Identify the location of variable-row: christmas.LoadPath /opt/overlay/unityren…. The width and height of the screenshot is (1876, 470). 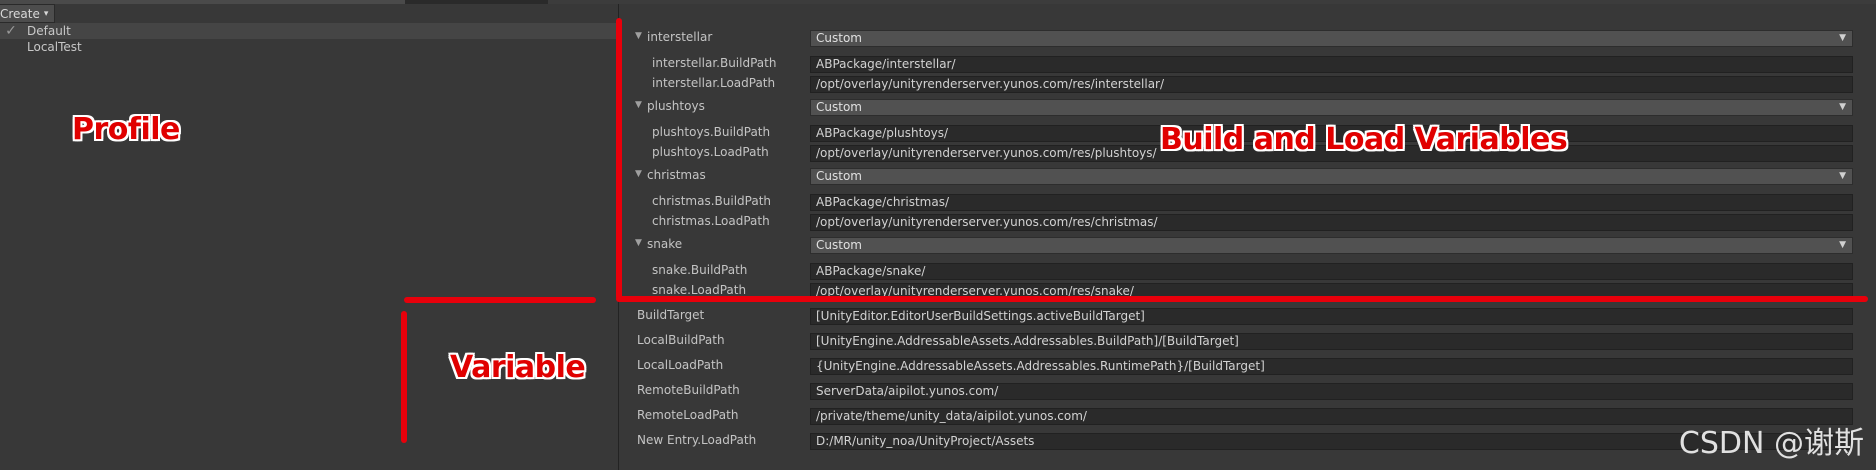
(1247, 222).